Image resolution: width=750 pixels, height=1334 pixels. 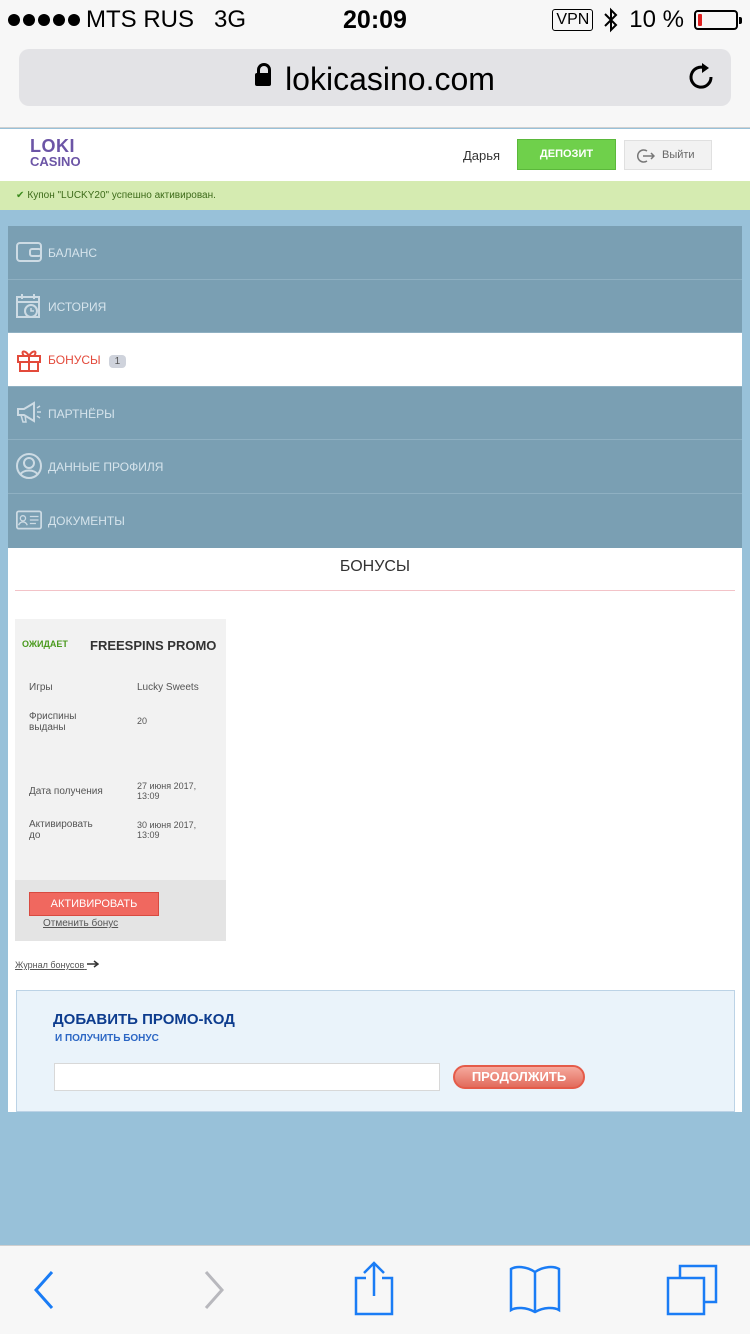 I want to click on games-label: Игры, so click(x=41, y=687).